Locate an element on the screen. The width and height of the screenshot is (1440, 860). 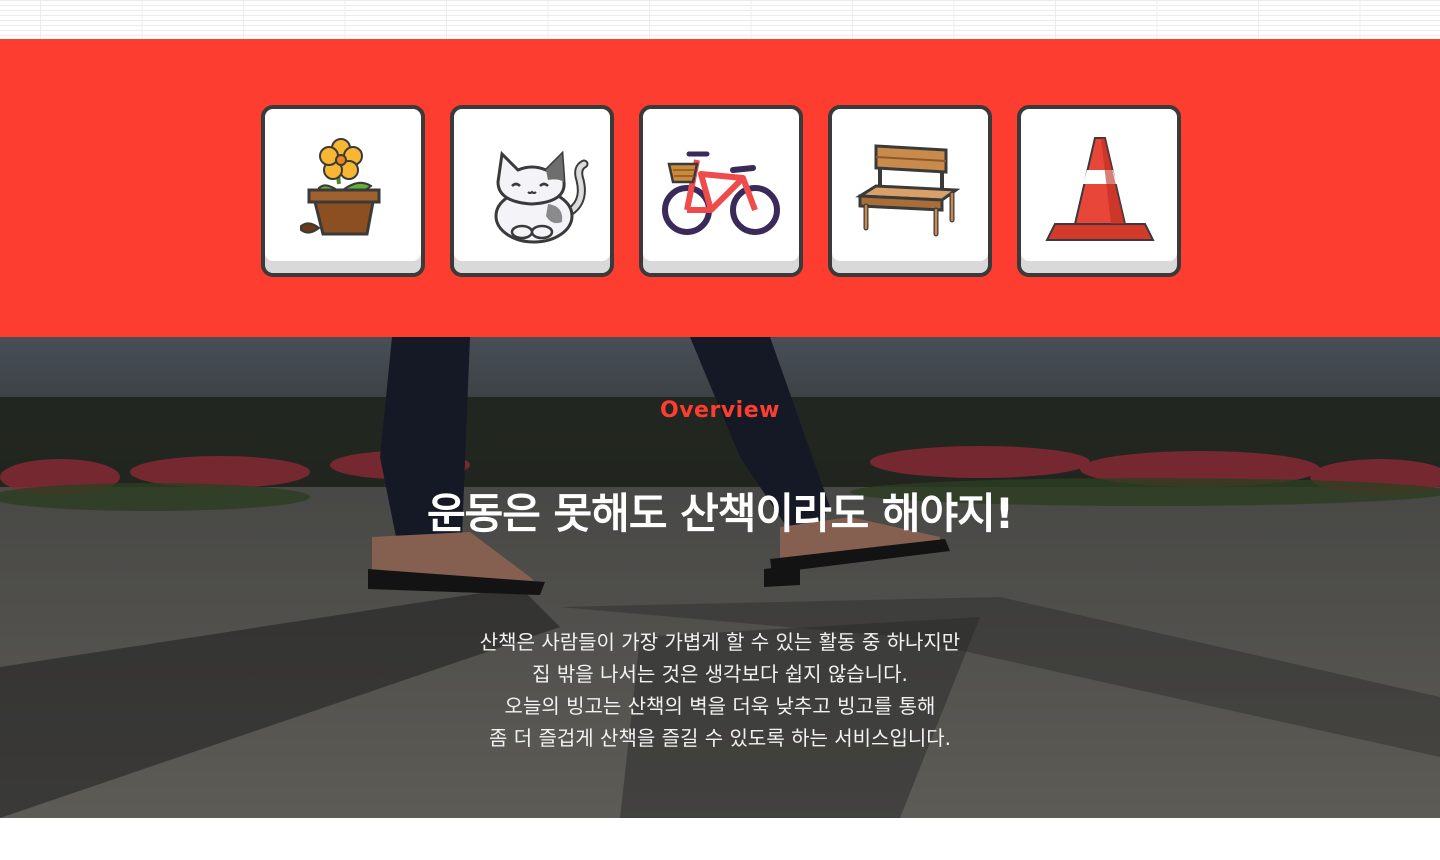
description-line: 좀 더 즐겁게 산책을 즐길 수 있도록 하는 서비스입니다. is located at coordinates (720, 738).